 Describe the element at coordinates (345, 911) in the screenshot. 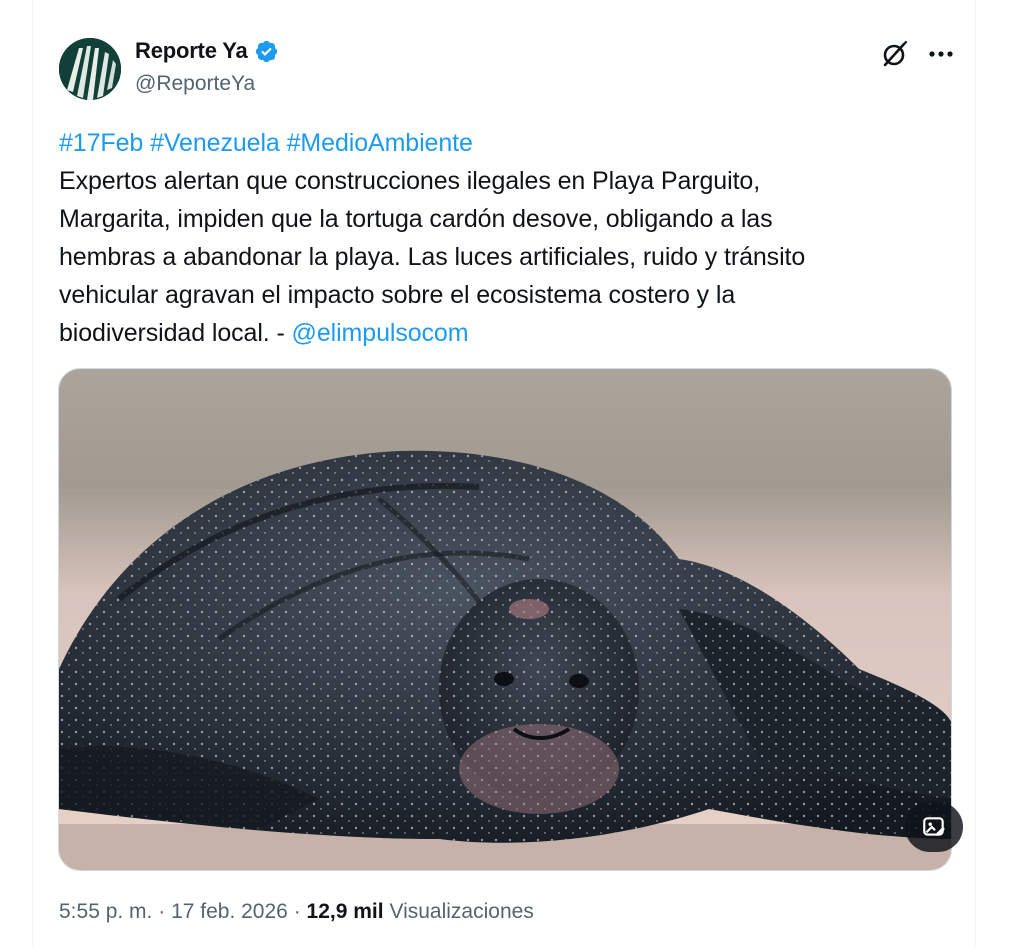

I see `views-count: 12,9 mil` at that location.